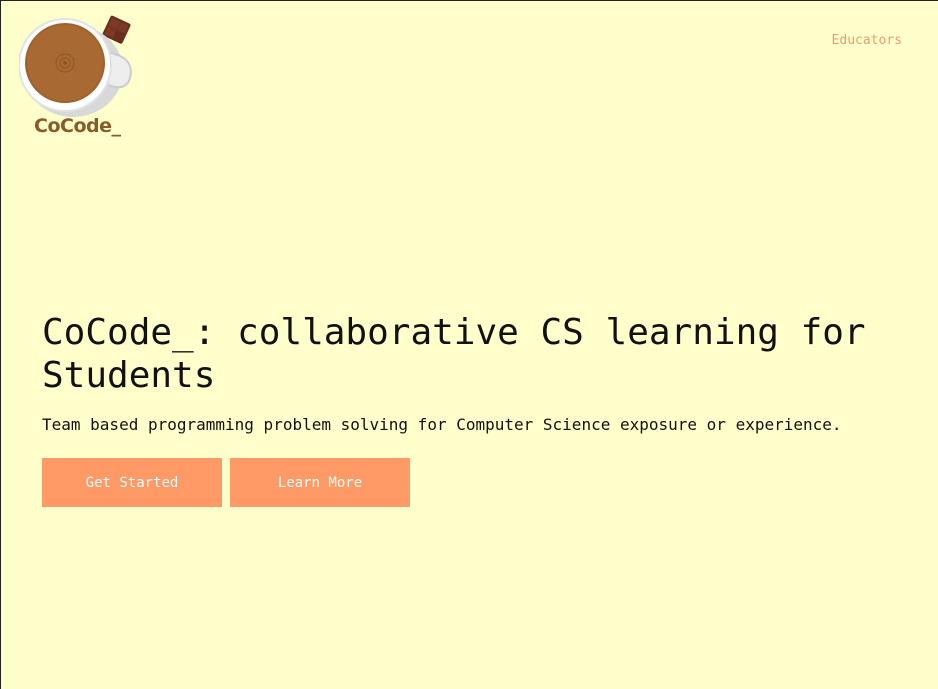 The height and width of the screenshot is (689, 938). I want to click on top-nav: Educators, so click(867, 38).